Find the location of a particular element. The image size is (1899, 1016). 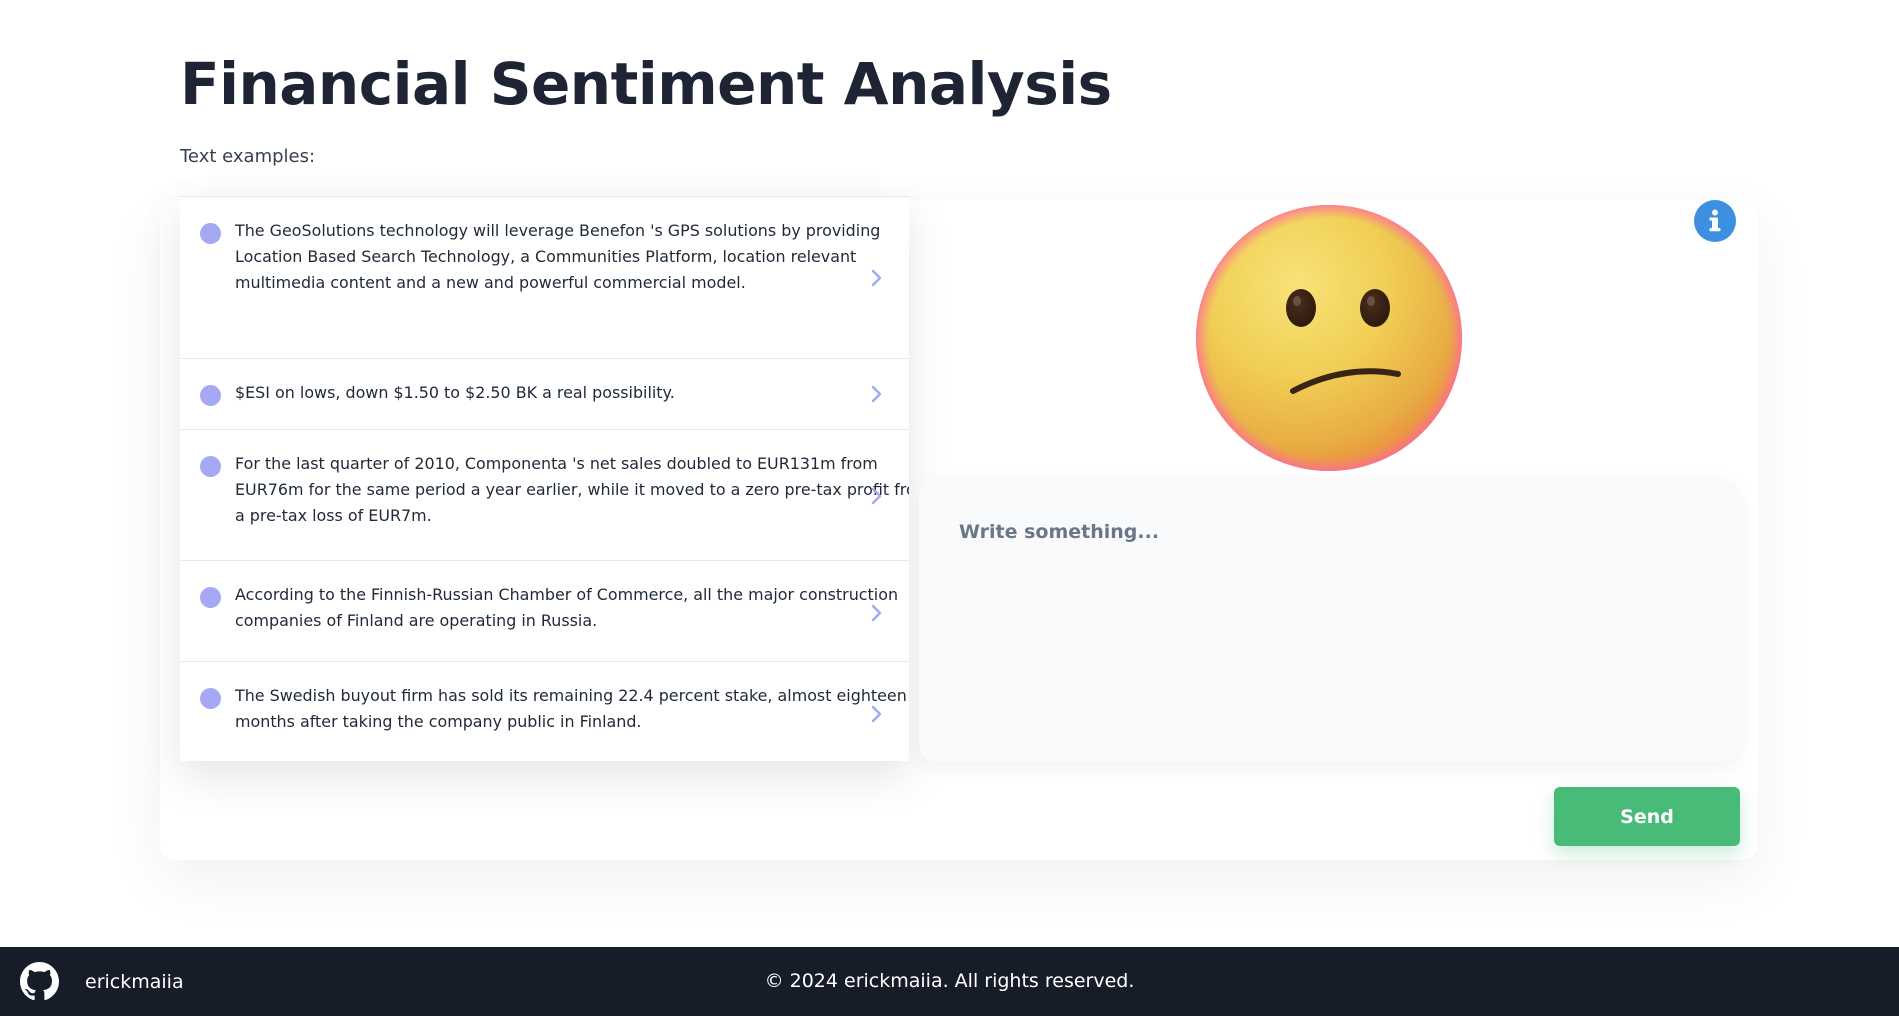

confused-face-icon is located at coordinates (1329, 338).